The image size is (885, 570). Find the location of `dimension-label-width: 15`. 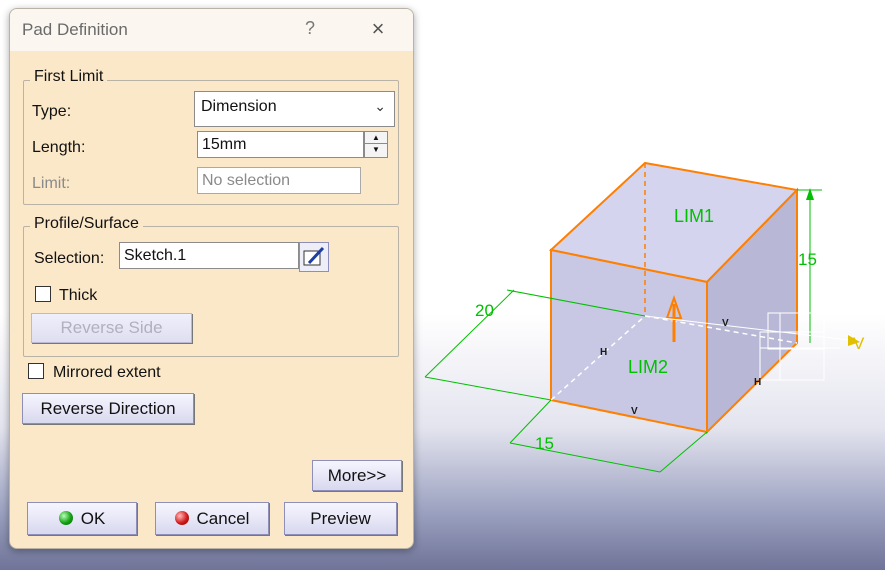

dimension-label-width: 15 is located at coordinates (544, 443).